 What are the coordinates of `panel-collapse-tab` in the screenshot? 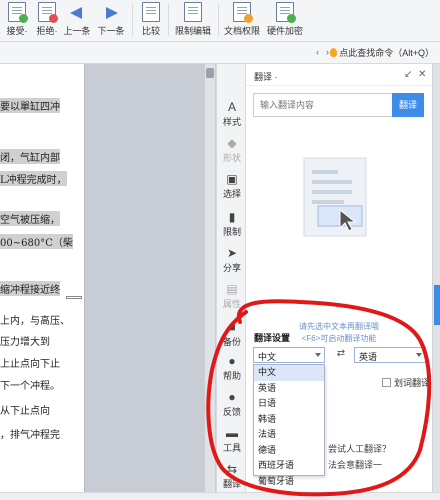 It's located at (437, 305).